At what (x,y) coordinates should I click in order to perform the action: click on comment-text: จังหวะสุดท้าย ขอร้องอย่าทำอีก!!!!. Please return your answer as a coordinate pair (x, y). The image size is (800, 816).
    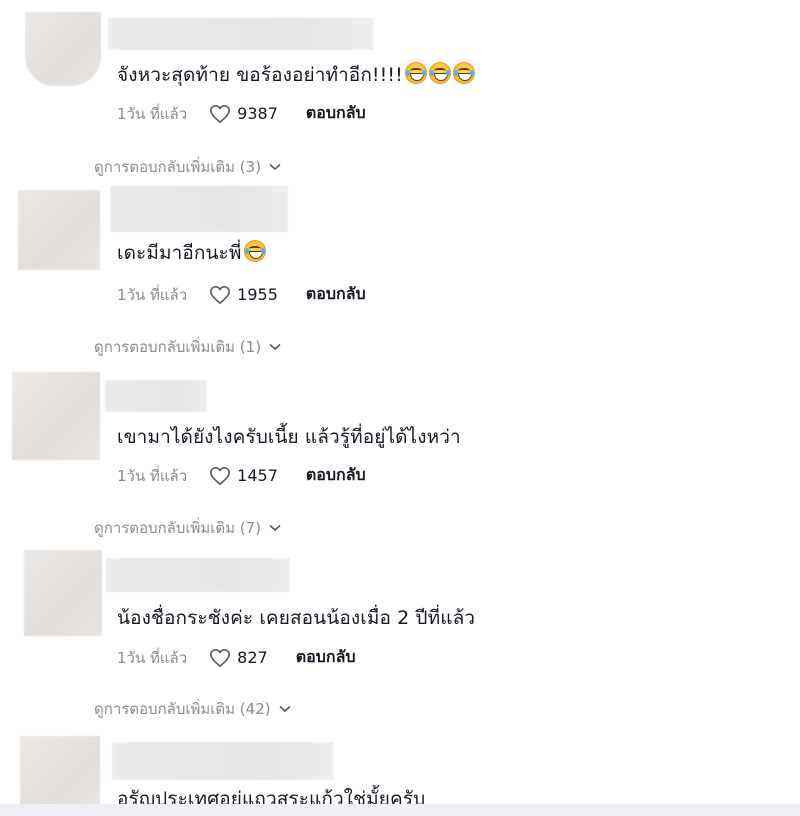
    Looking at the image, I should click on (296, 75).